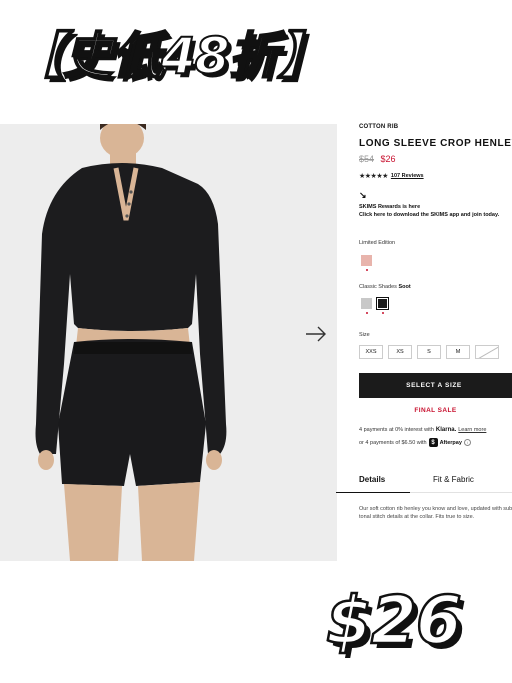  Describe the element at coordinates (385, 287) in the screenshot. I see `classic-shades-label: Classic Shades Soot` at that location.